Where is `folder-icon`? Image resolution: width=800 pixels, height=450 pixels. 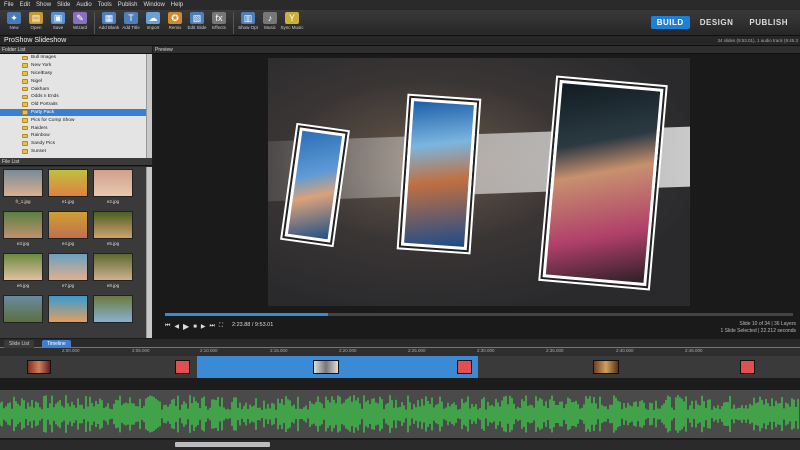 folder-icon is located at coordinates (25, 104).